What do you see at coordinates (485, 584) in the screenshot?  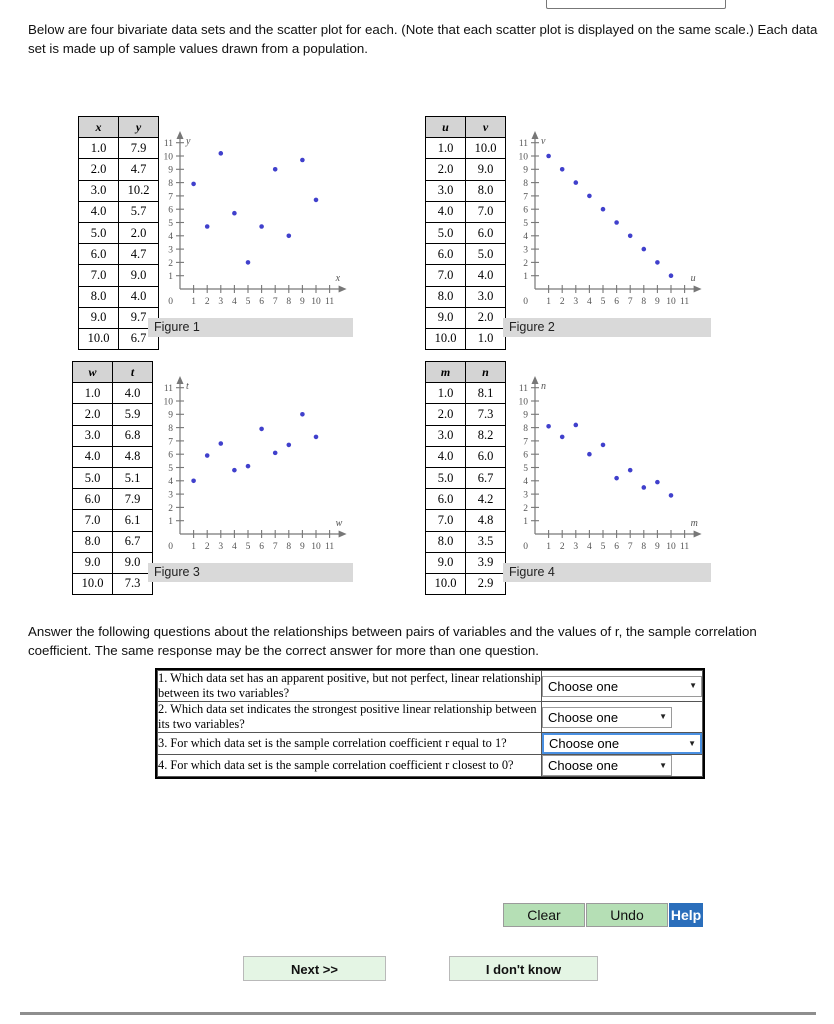 I see `cell-y: 2.9` at bounding box center [485, 584].